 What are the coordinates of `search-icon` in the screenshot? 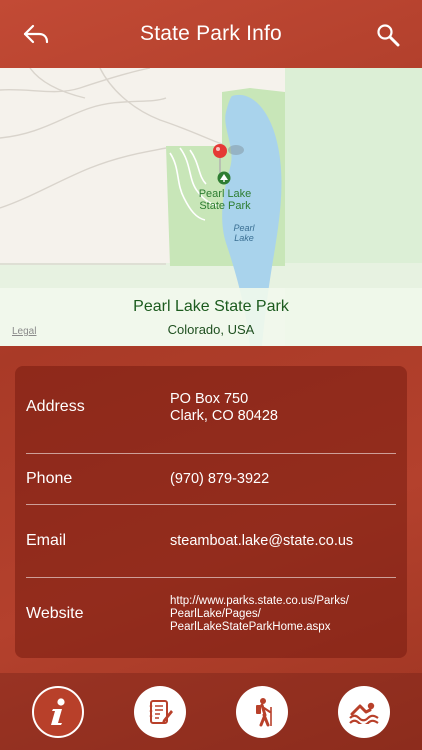 It's located at (388, 35).